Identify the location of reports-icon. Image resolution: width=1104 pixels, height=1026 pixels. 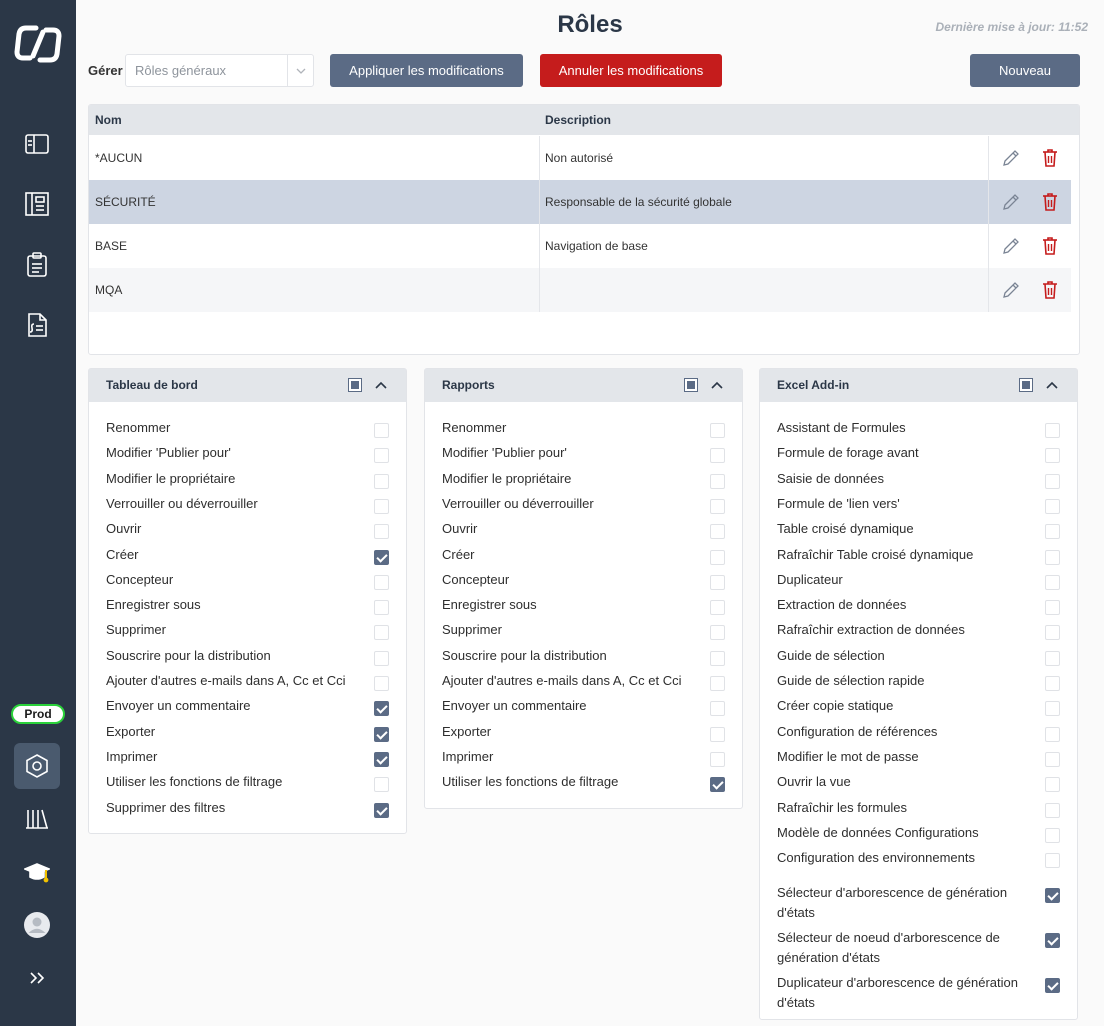
(37, 204).